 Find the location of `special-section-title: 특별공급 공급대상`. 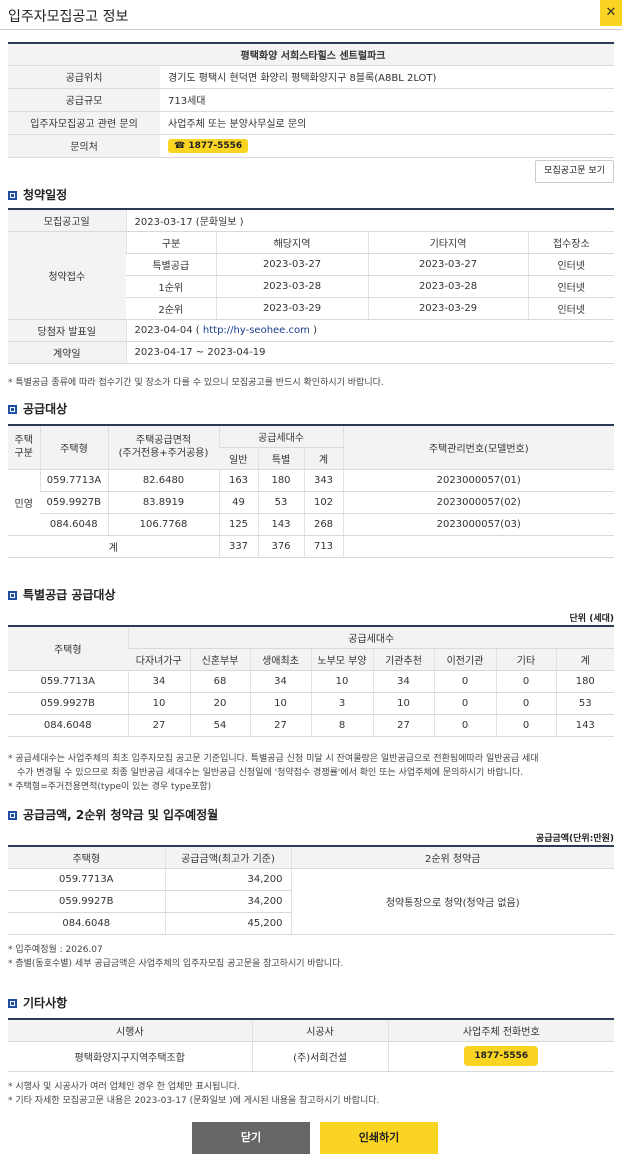

special-section-title: 특별공급 공급대상 is located at coordinates (62, 594).